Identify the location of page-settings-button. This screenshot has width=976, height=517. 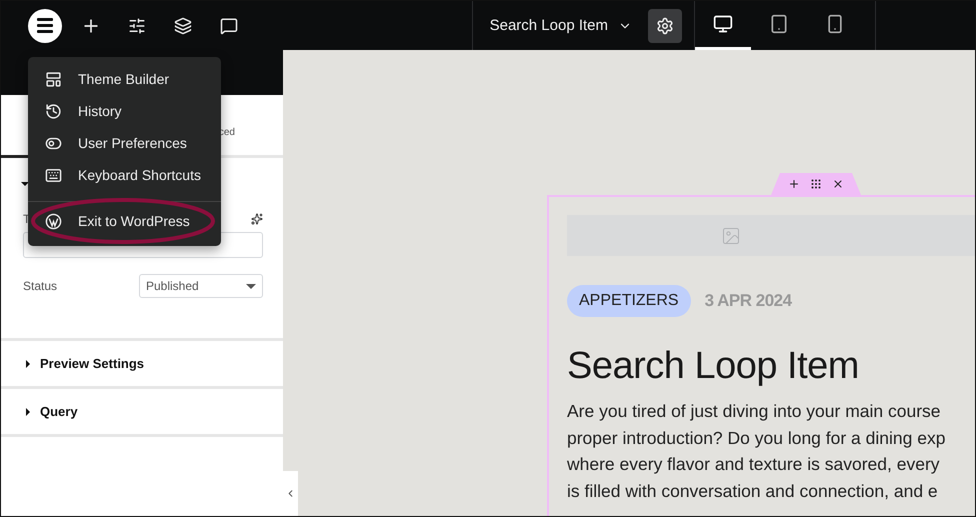
(665, 25).